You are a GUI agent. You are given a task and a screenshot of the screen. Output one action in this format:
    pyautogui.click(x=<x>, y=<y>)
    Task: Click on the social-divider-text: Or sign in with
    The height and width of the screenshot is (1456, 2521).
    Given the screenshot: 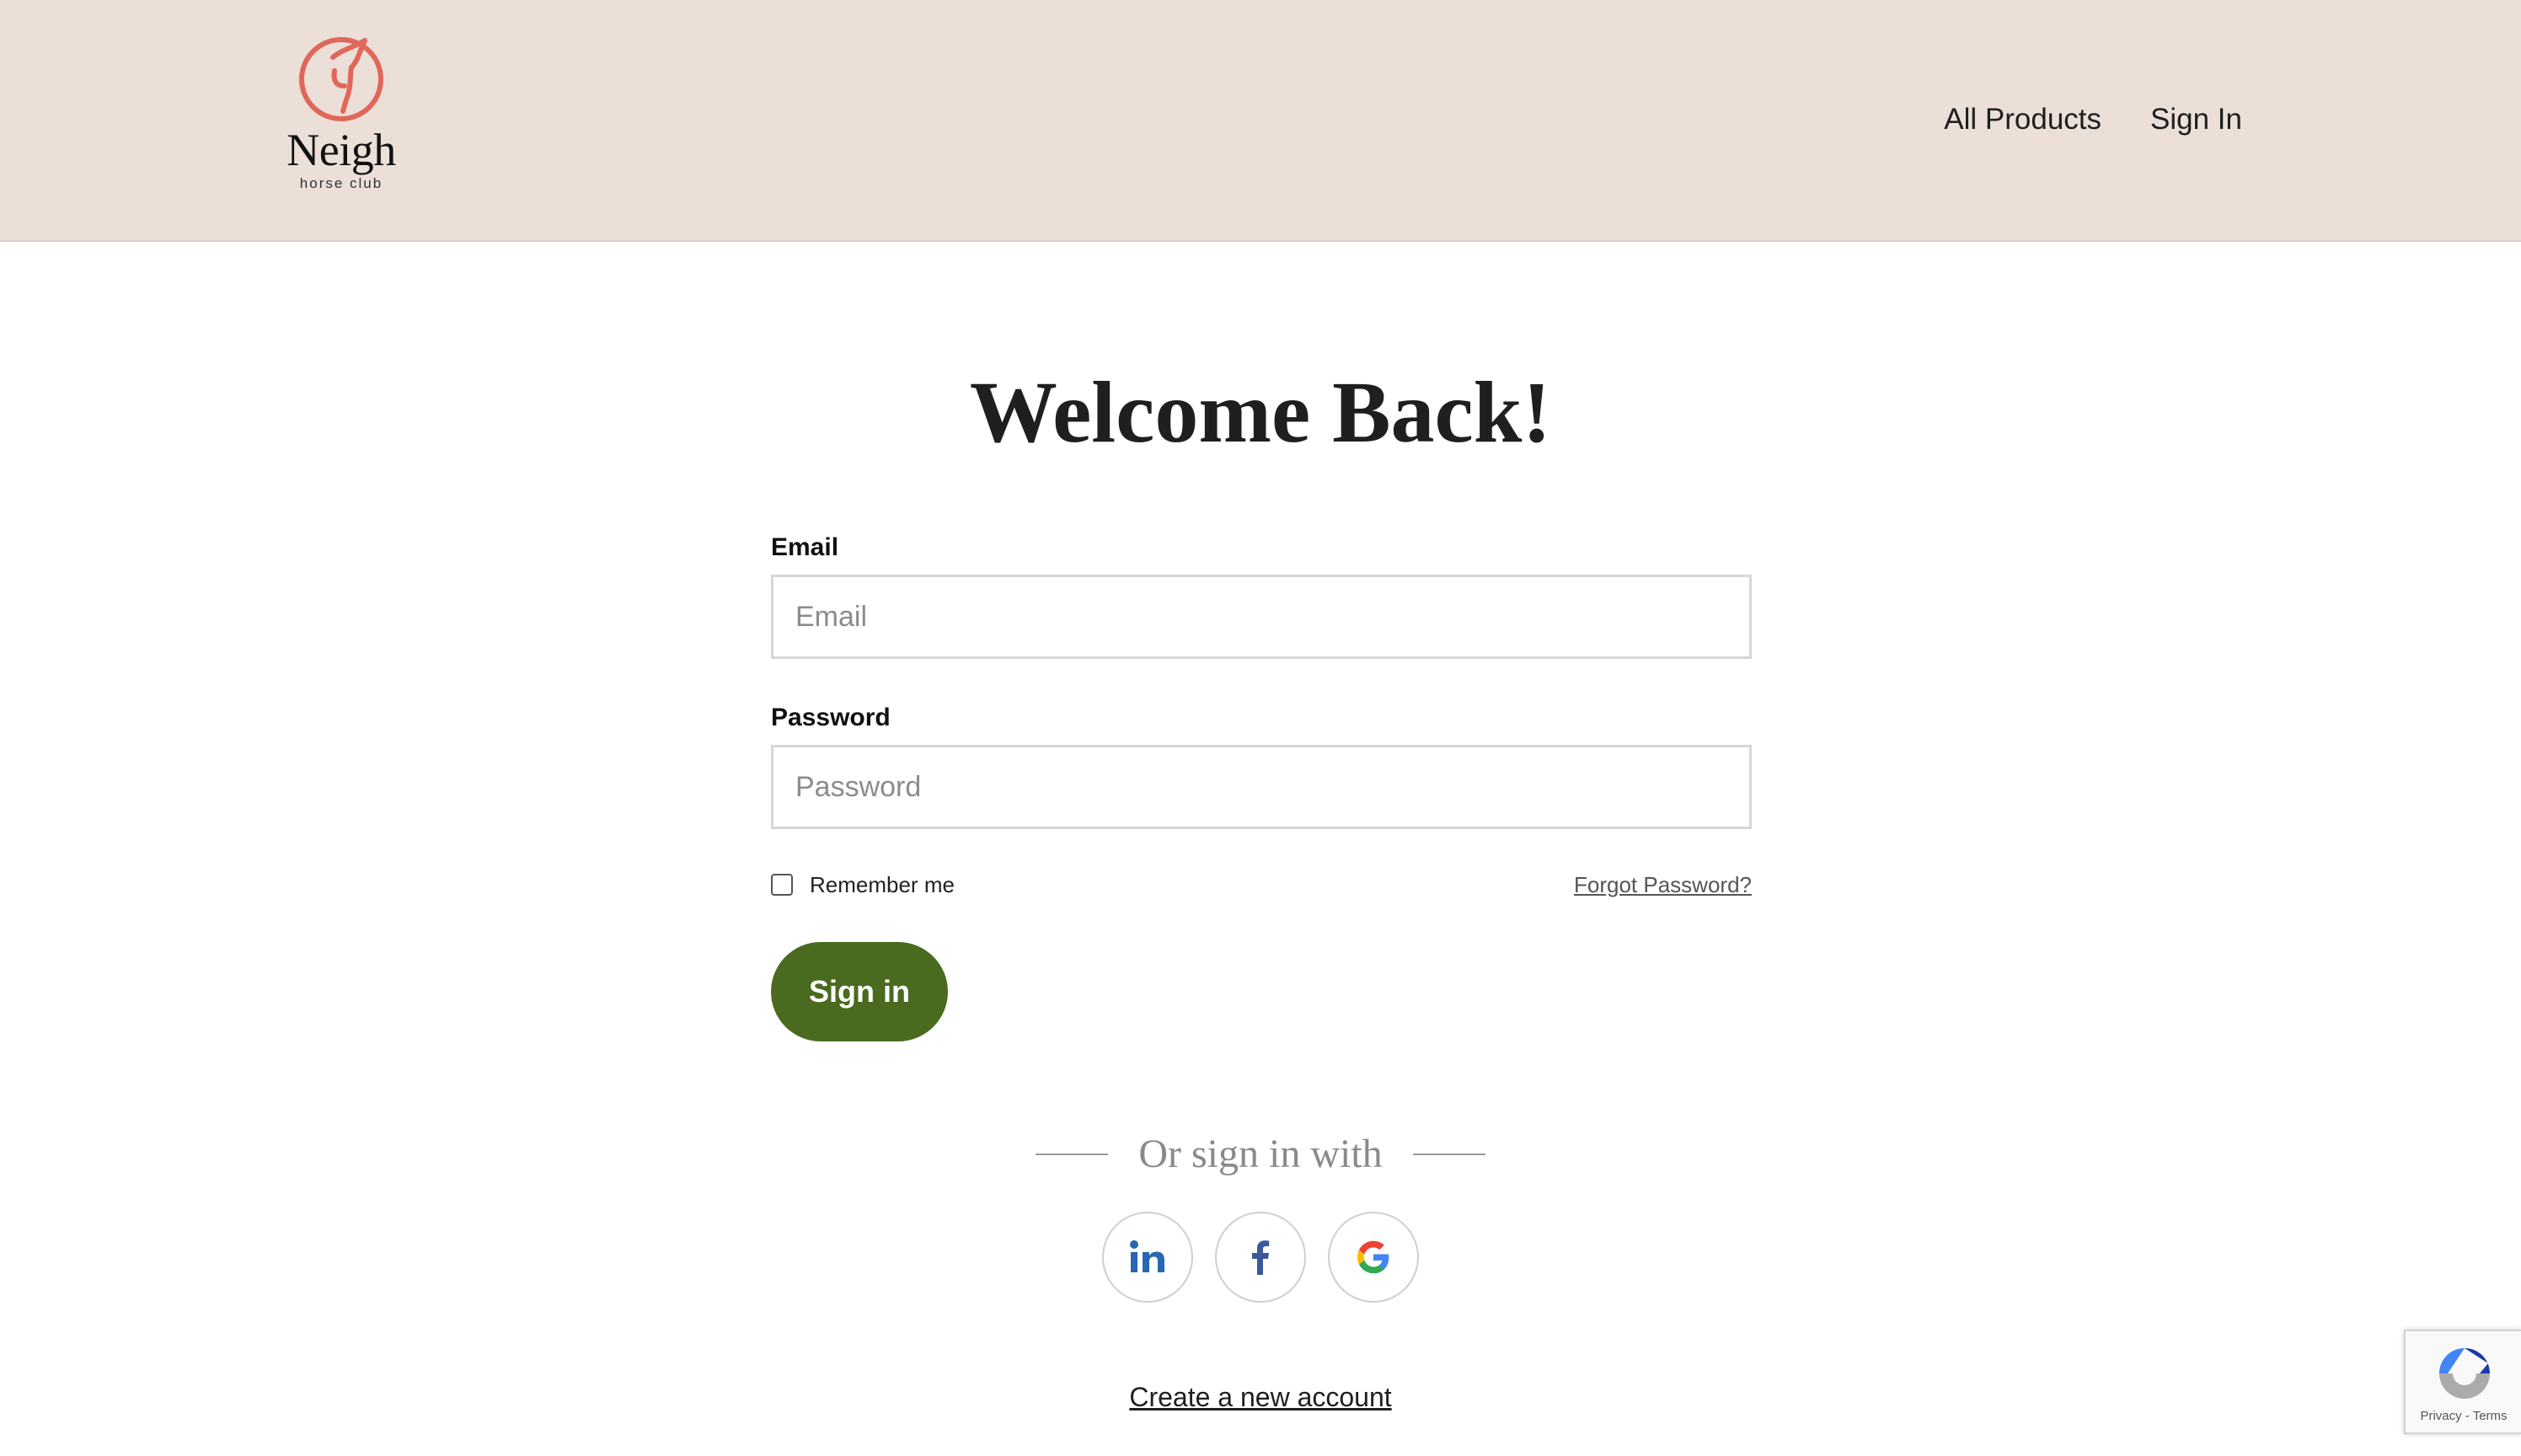 What is the action you would take?
    pyautogui.click(x=1260, y=1154)
    